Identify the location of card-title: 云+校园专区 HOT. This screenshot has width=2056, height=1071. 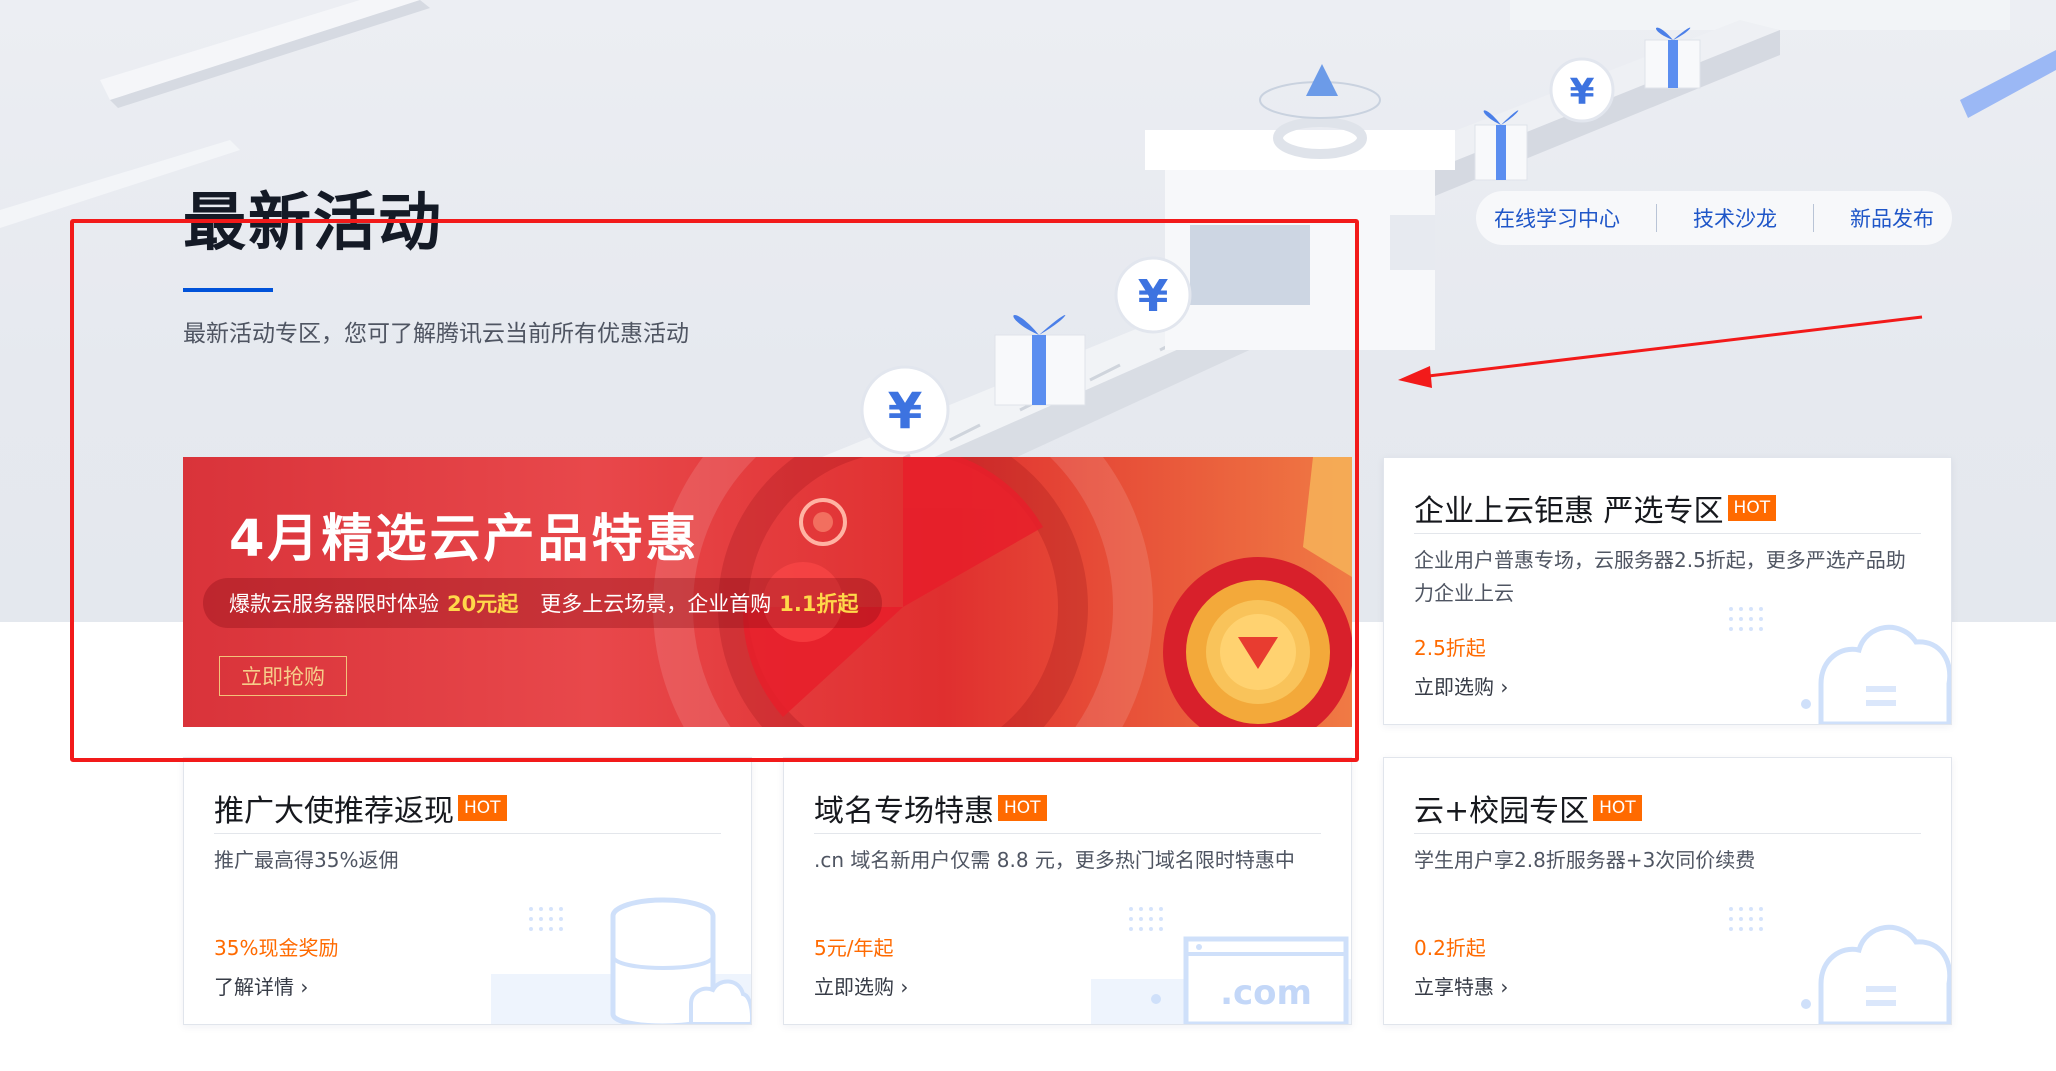
(1528, 808).